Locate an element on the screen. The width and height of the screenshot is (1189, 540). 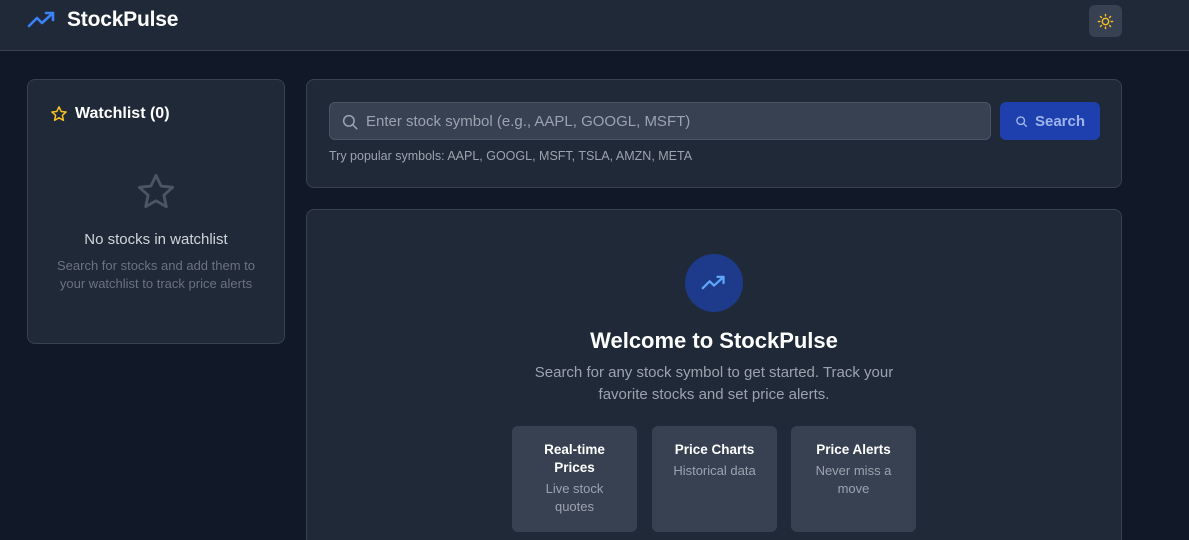
feature-description: Live stock quotes is located at coordinates (574, 497).